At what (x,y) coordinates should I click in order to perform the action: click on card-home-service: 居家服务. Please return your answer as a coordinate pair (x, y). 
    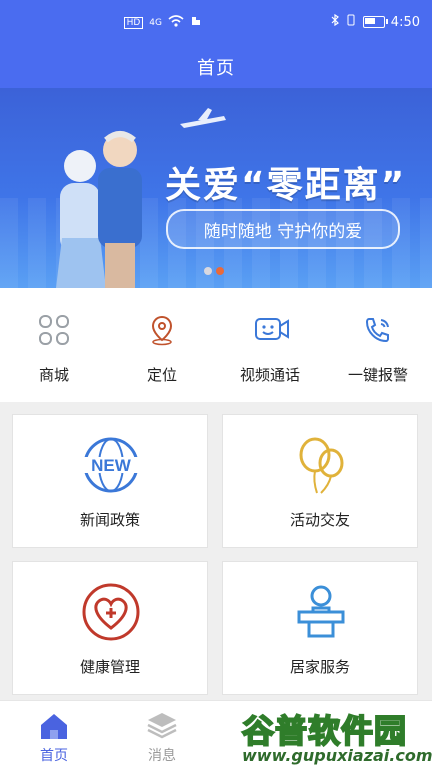
    Looking at the image, I should click on (320, 628).